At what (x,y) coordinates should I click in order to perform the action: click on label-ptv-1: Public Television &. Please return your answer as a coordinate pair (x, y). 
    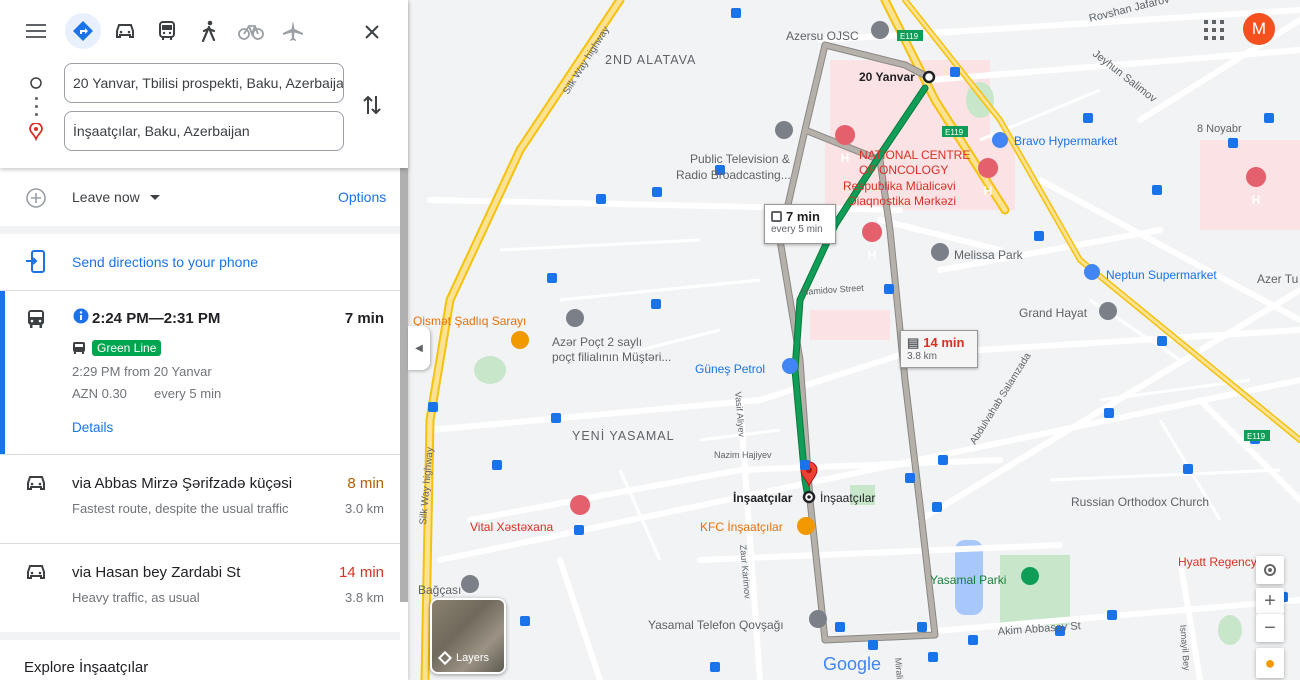
    Looking at the image, I should click on (740, 159).